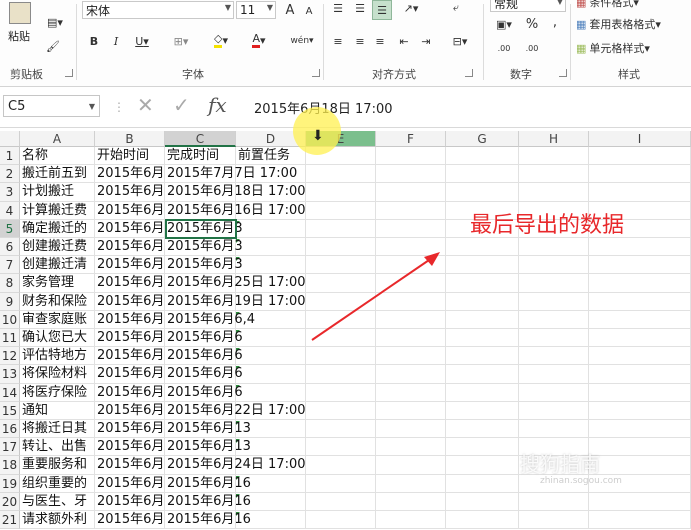  Describe the element at coordinates (94, 41) in the screenshot. I see `bold-button: B` at that location.